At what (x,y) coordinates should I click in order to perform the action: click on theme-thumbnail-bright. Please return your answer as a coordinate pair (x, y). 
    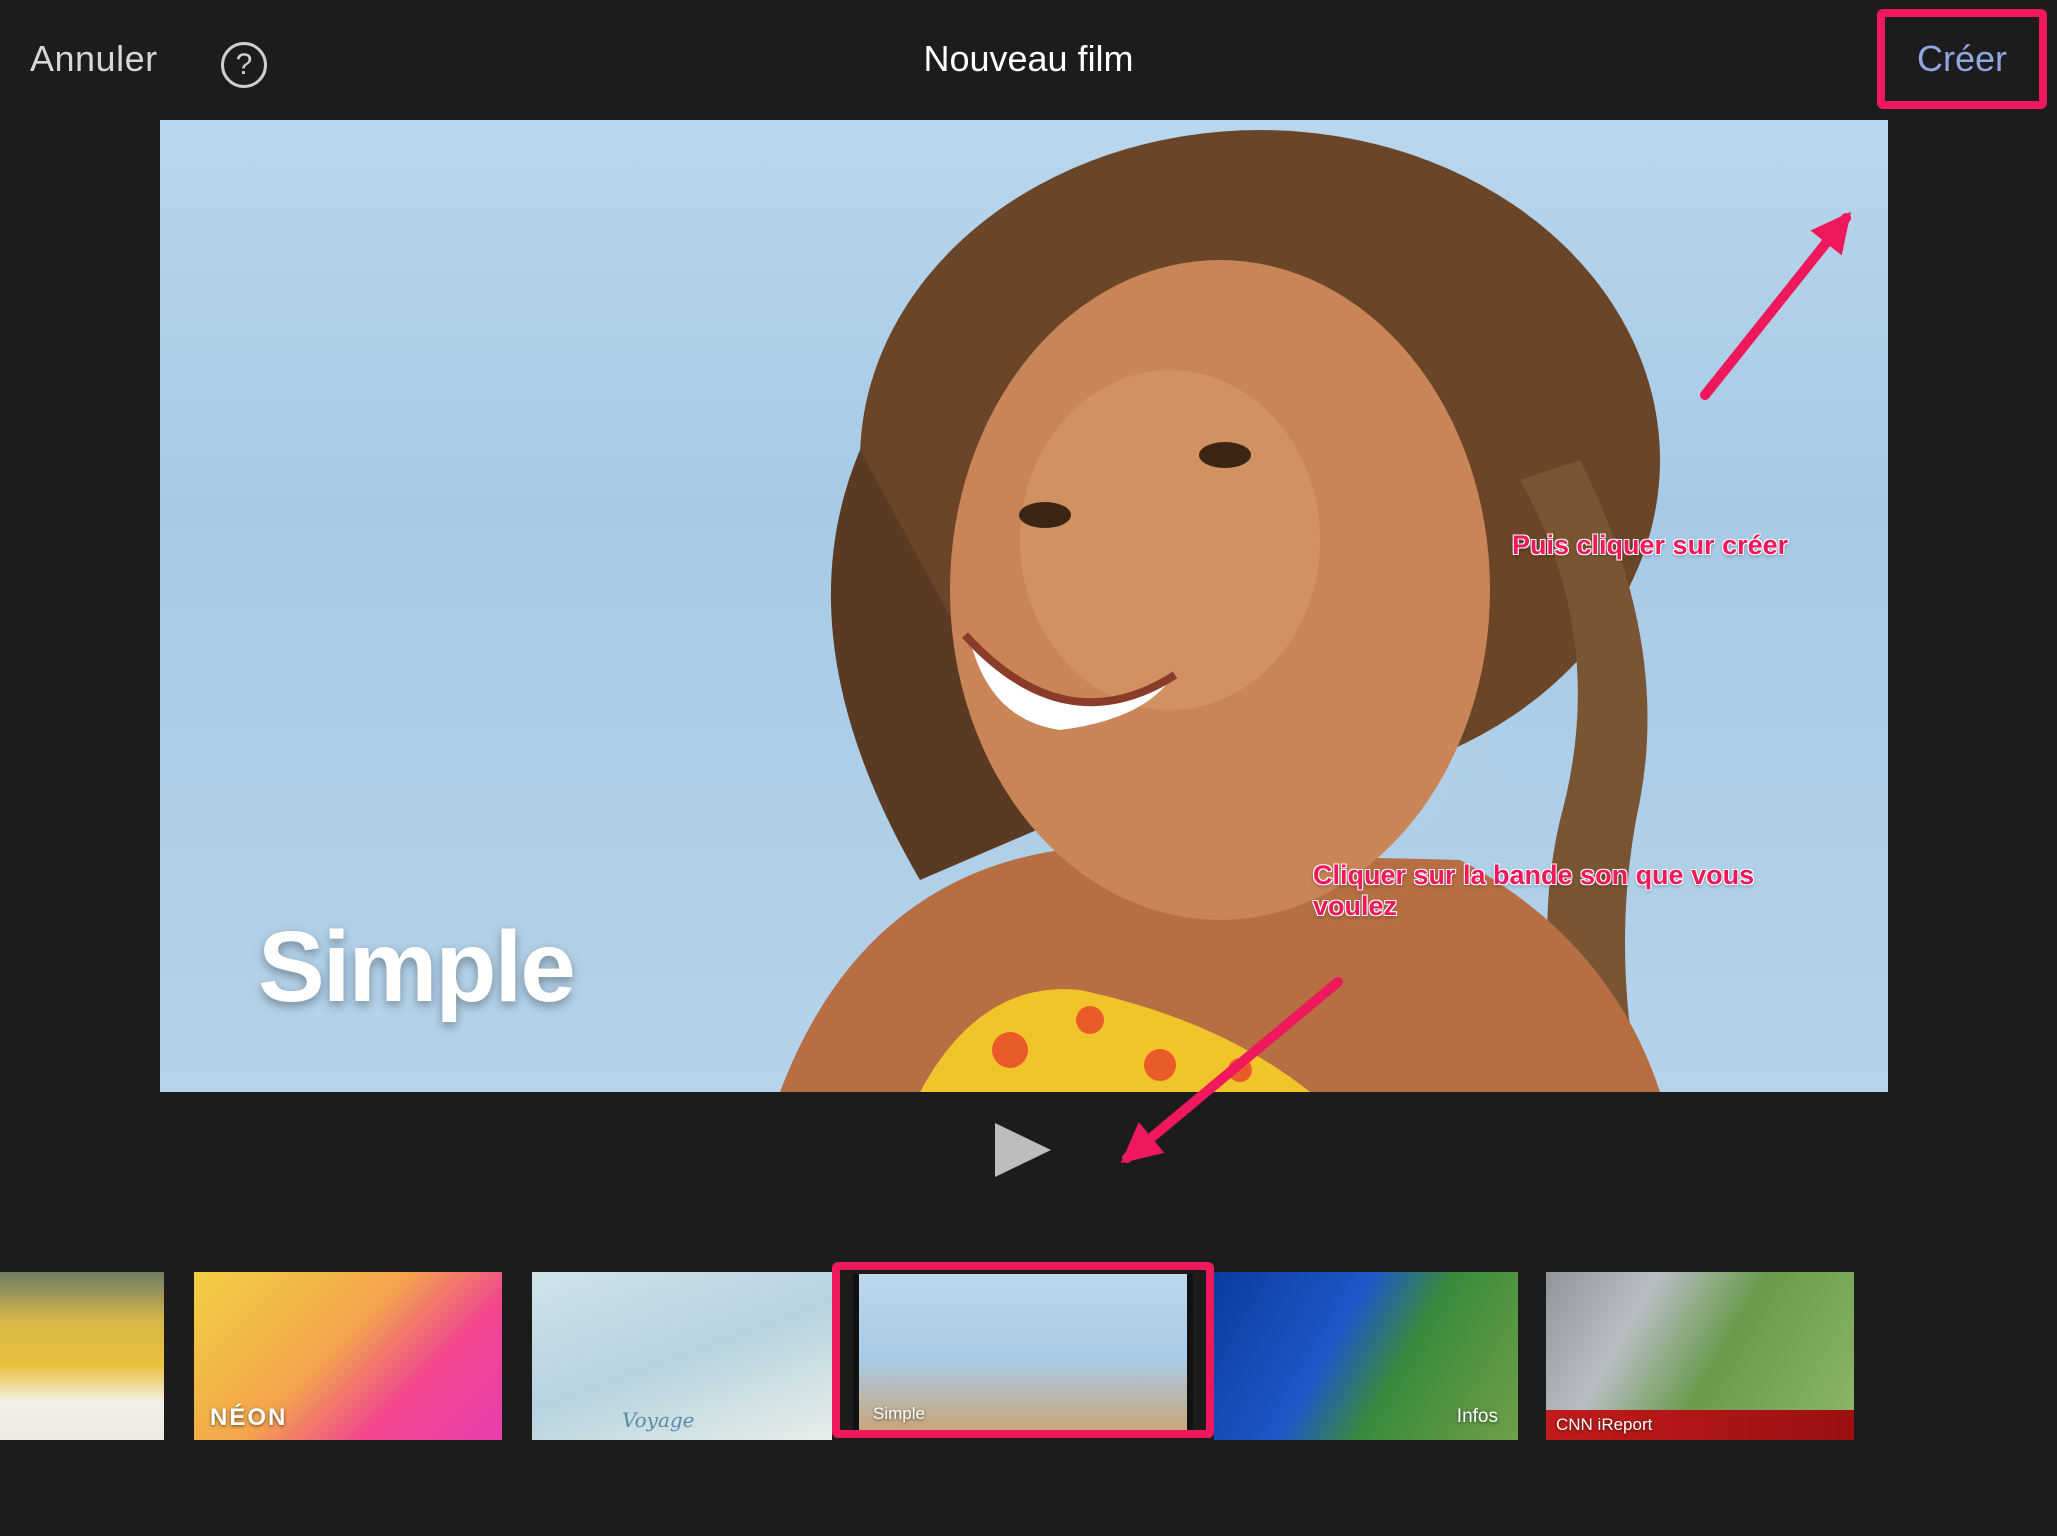
    Looking at the image, I should click on (82, 1356).